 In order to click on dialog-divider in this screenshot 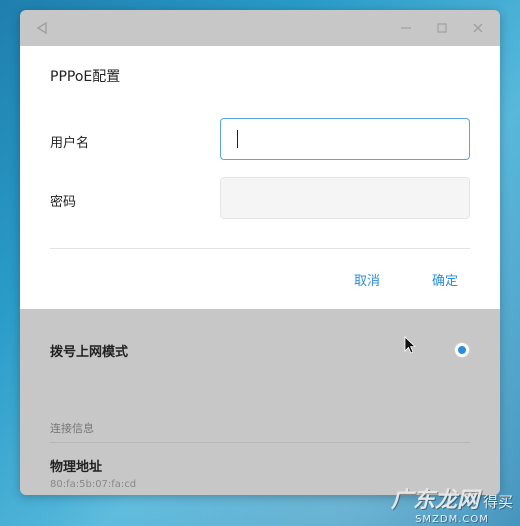, I will do `click(260, 248)`.